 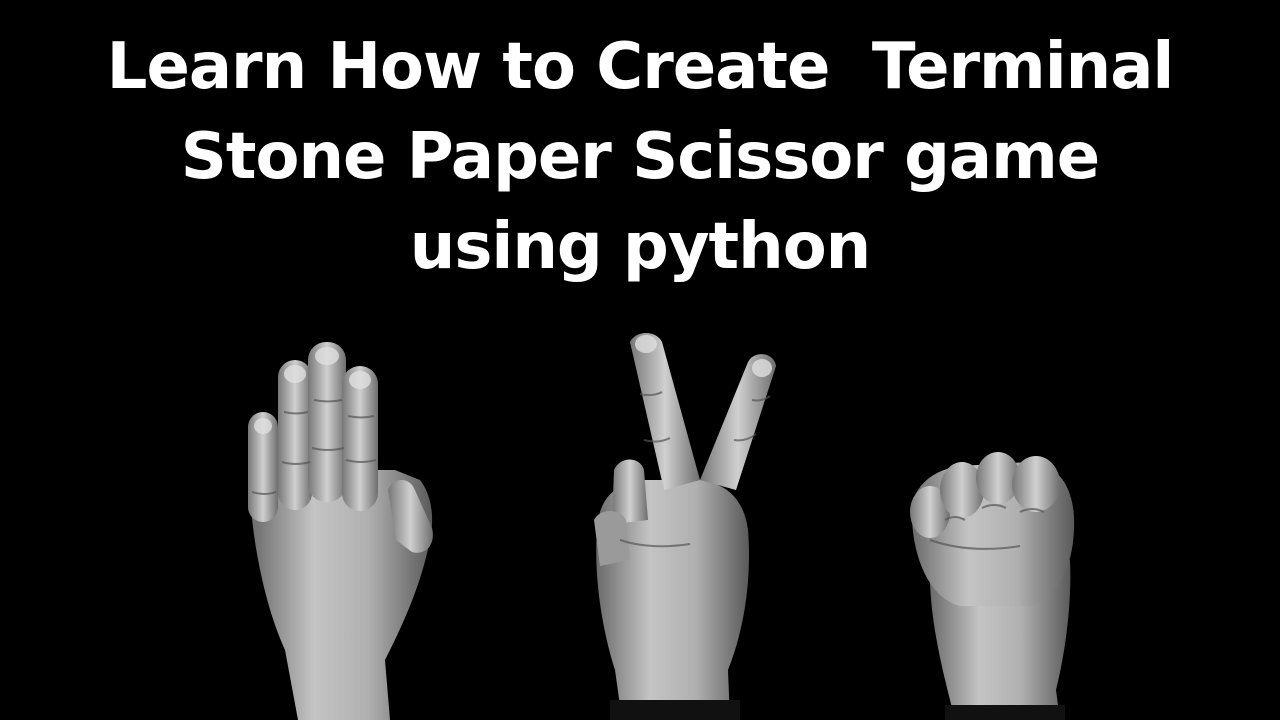 I want to click on scissor-hand, so click(x=685, y=526).